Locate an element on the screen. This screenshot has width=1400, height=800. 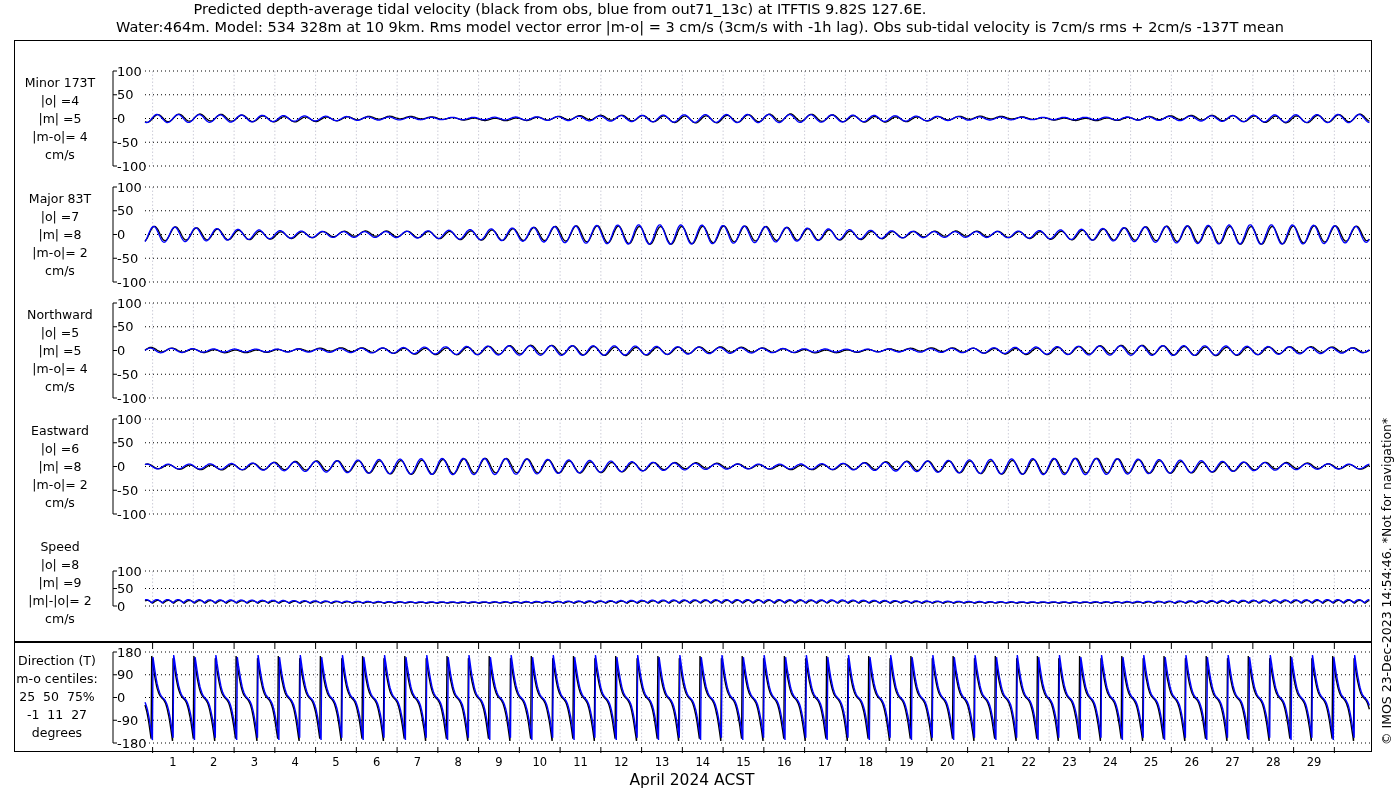
x-tick-label: 14 is located at coordinates (703, 762).